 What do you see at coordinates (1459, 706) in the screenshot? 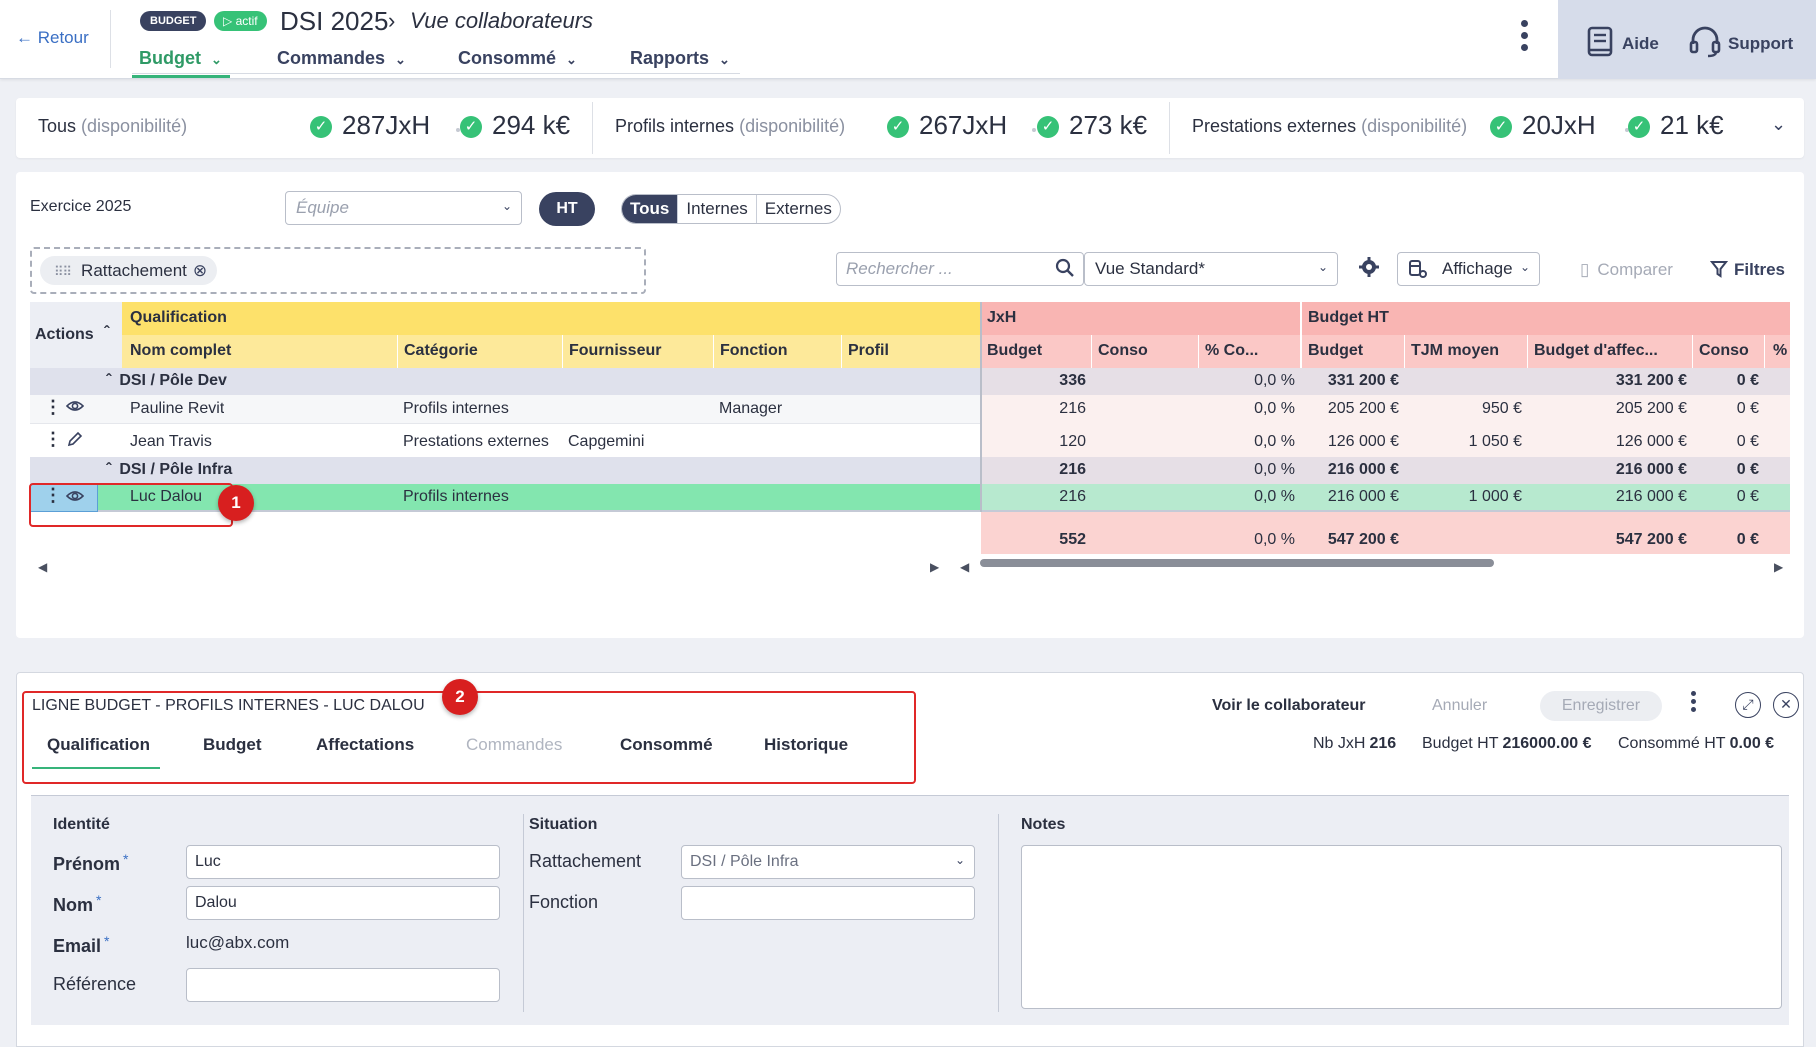
I see `annuler-button: Annuler` at bounding box center [1459, 706].